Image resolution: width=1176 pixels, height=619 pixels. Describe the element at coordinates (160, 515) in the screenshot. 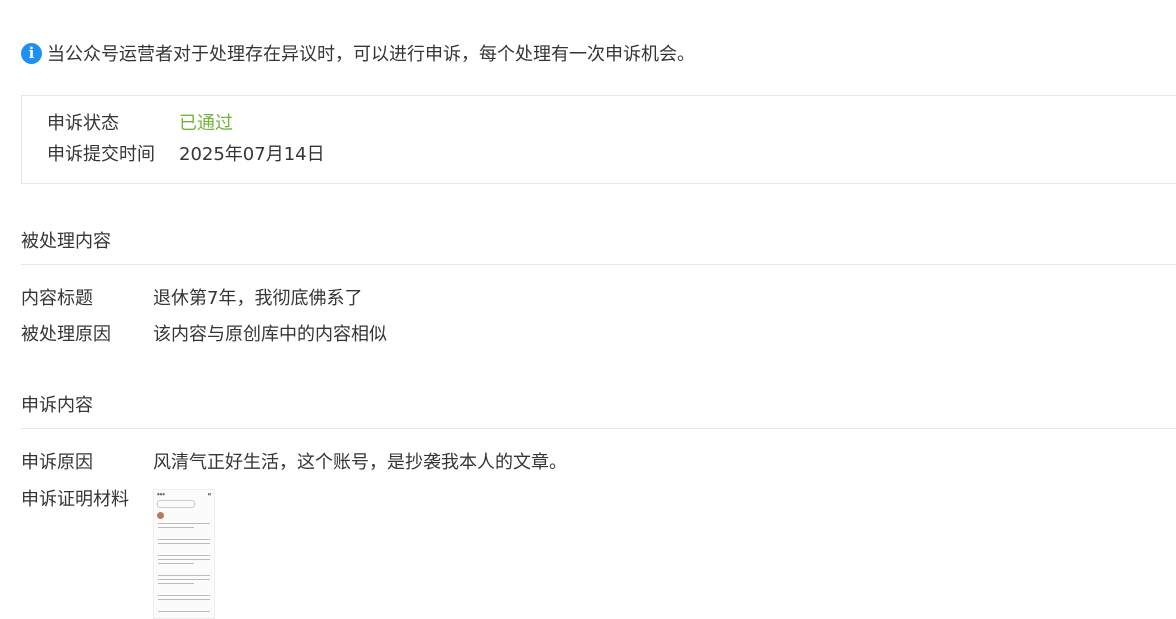

I see `thumbnail-avatar` at that location.